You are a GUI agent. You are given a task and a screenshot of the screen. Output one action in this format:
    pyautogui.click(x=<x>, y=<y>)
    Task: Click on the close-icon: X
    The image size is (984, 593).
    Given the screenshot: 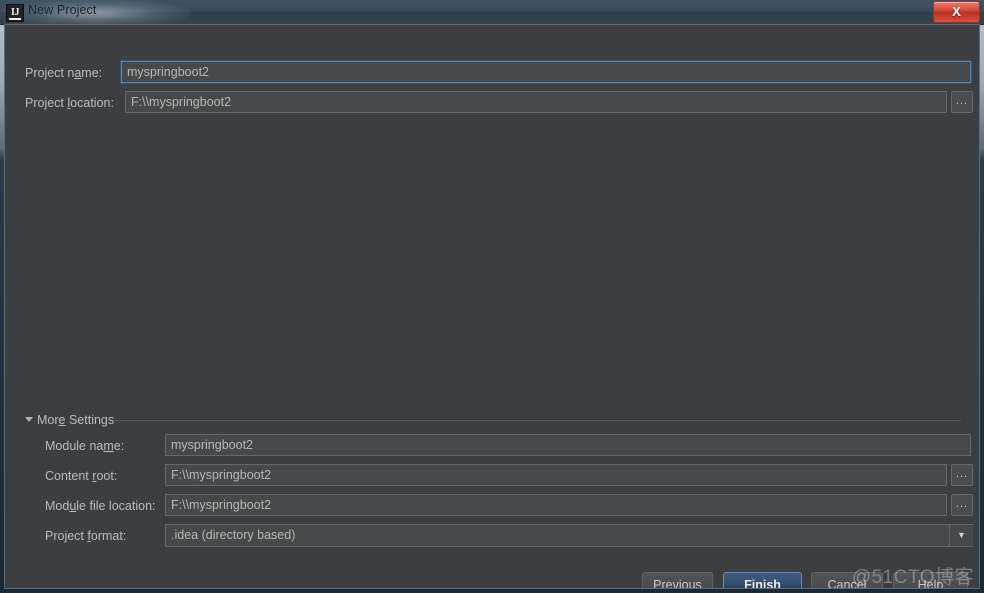 What is the action you would take?
    pyautogui.click(x=956, y=11)
    